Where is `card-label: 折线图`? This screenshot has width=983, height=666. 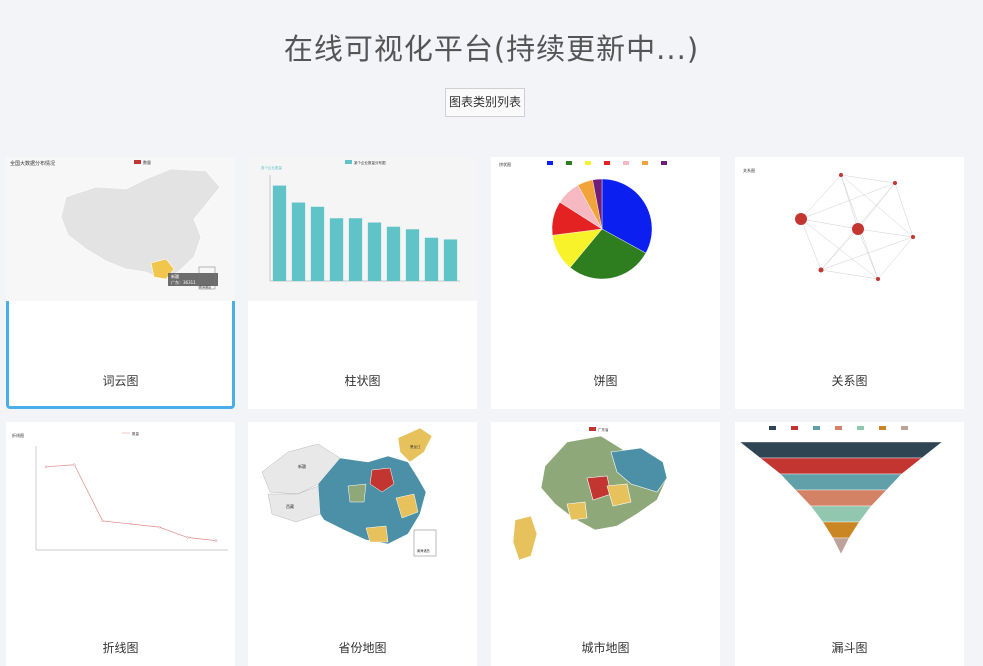
card-label: 折线图 is located at coordinates (120, 648).